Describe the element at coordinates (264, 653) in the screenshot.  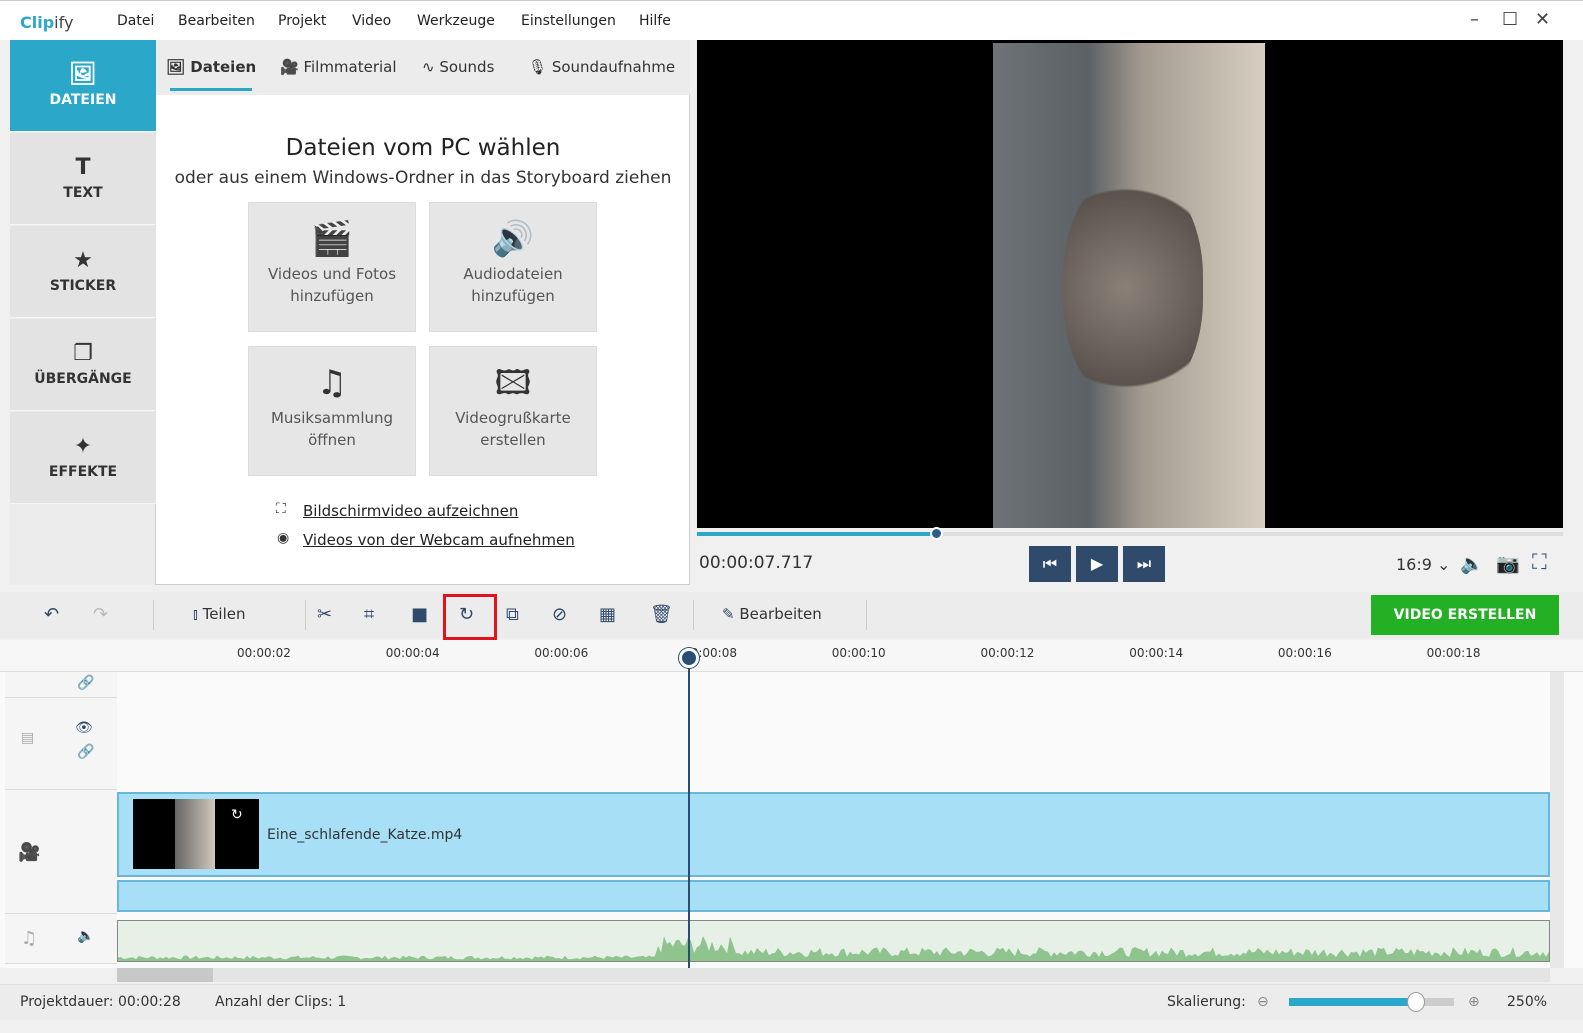
I see `ruler-tick-label: 00:00:02` at that location.